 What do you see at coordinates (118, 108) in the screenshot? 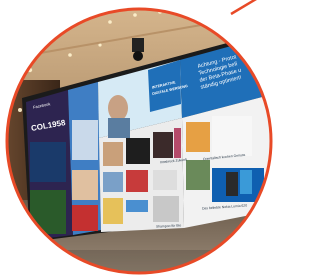
I see `promo-person` at bounding box center [118, 108].